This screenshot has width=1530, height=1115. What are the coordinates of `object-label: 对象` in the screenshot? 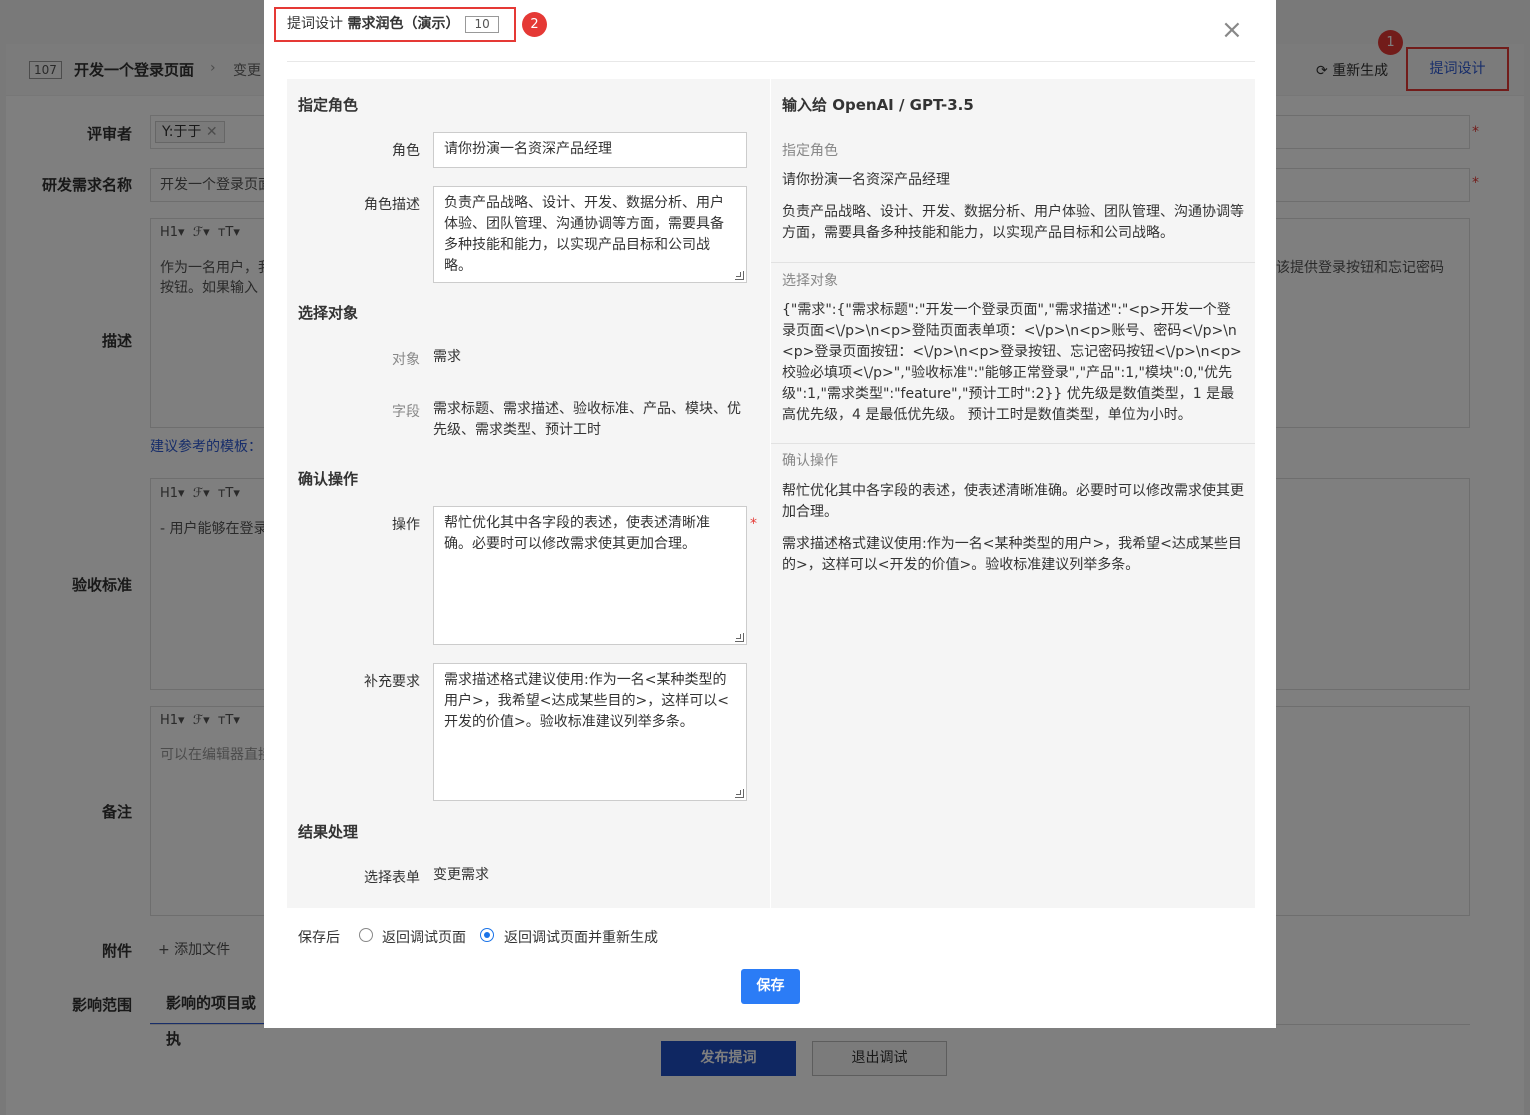 It's located at (406, 360).